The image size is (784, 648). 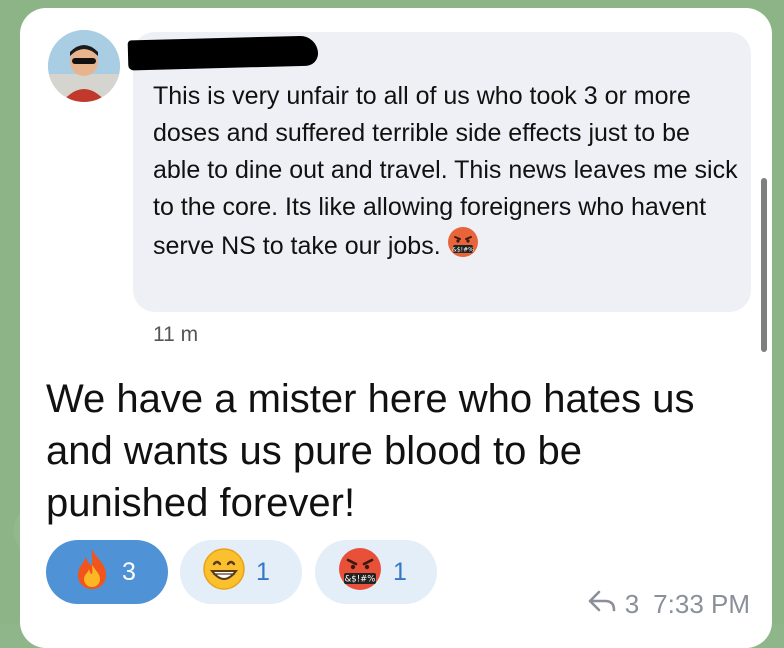 What do you see at coordinates (129, 571) in the screenshot?
I see `reaction-count: 3` at bounding box center [129, 571].